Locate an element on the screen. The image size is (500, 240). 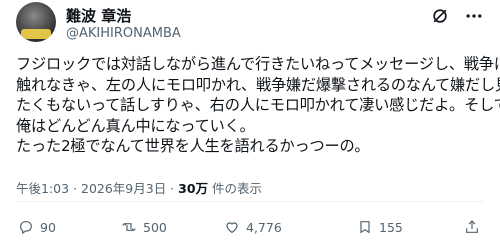
more-icon is located at coordinates (474, 16).